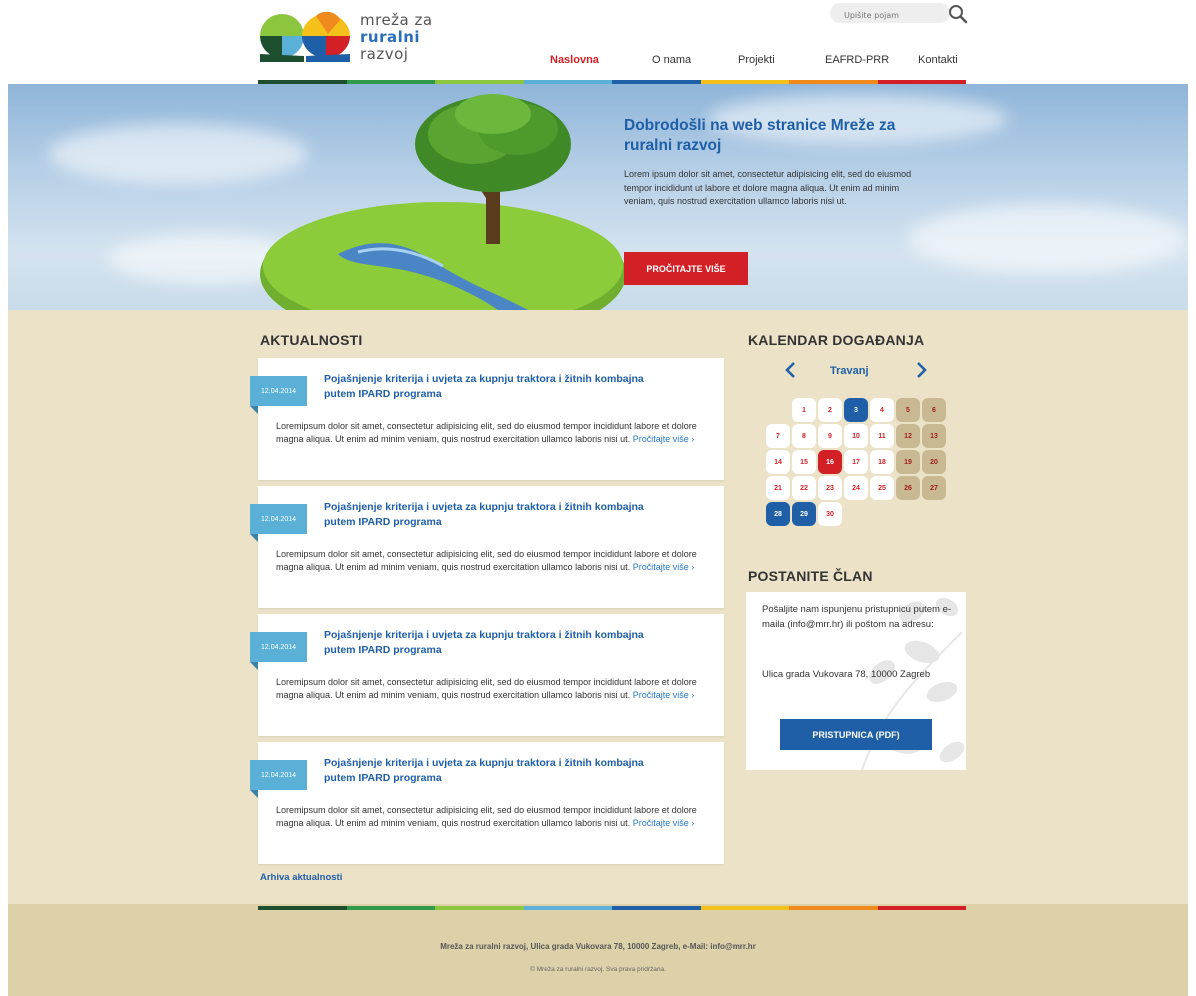  Describe the element at coordinates (880, 15) in the screenshot. I see `search-input` at that location.